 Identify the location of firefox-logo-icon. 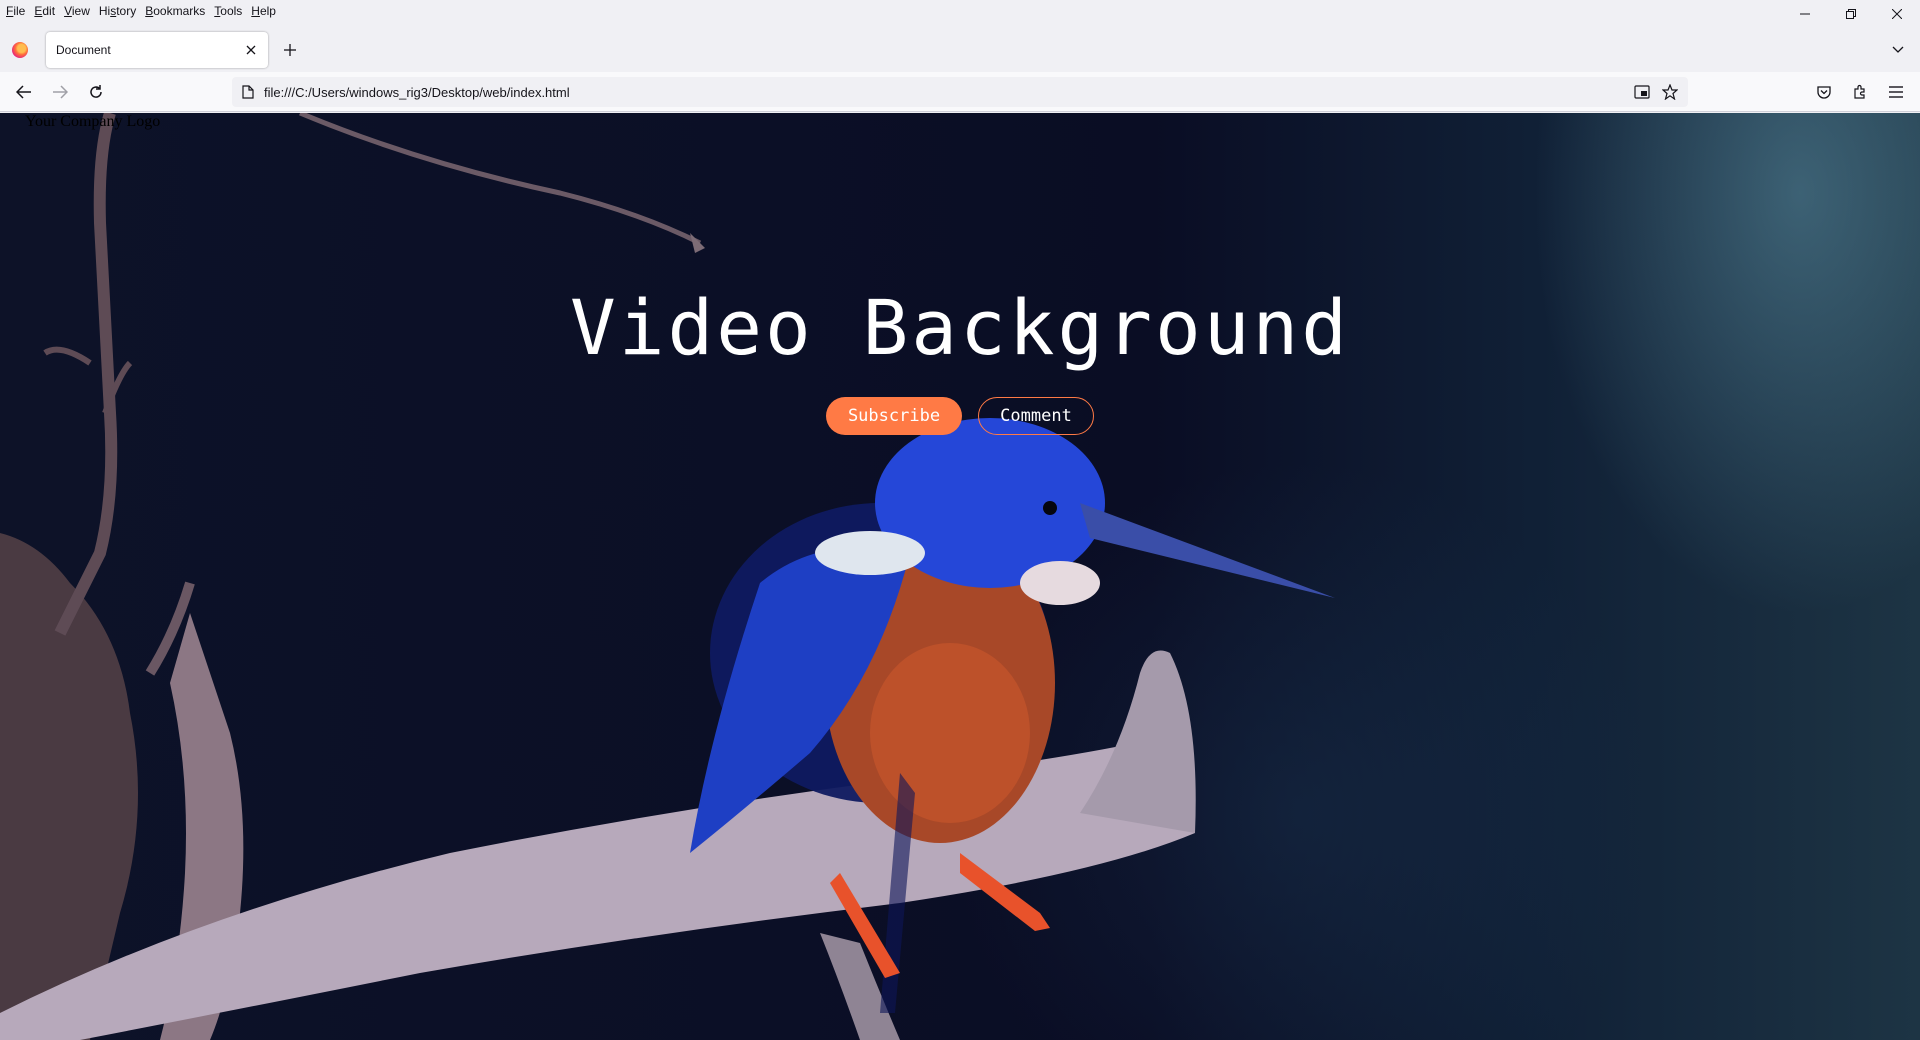
(20, 50).